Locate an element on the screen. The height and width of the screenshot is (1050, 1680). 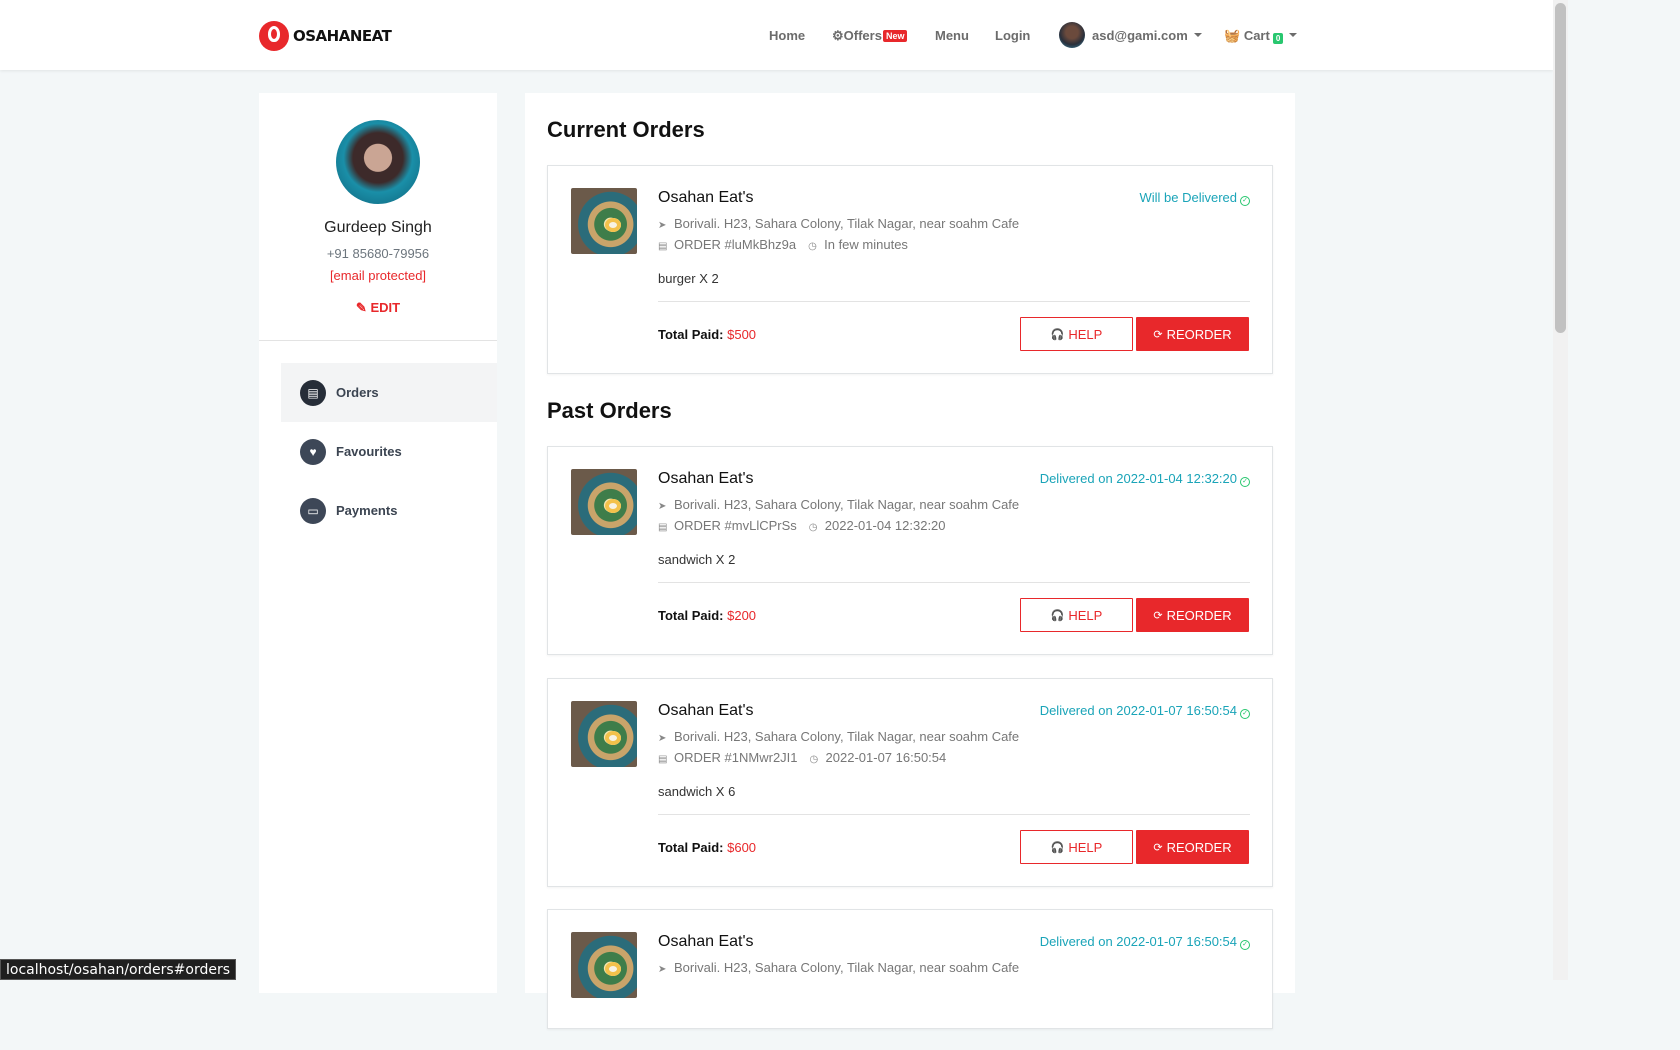
scrollbar-thumb is located at coordinates (1560, 168).